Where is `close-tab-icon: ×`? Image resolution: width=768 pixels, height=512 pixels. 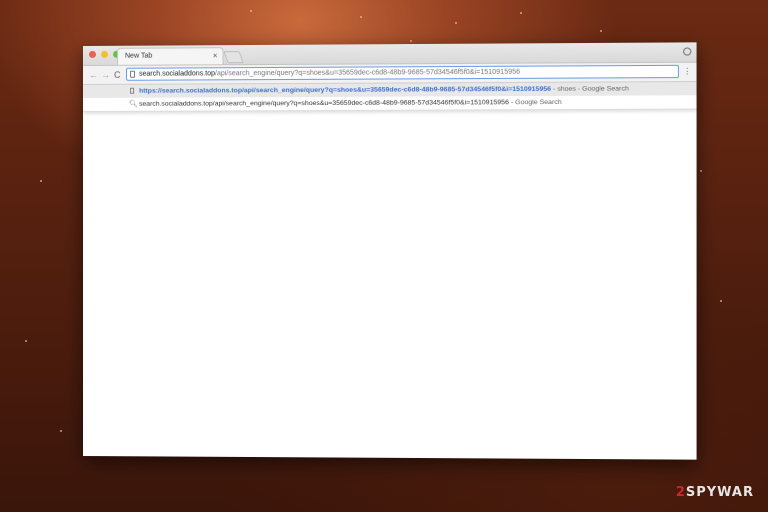
close-tab-icon: × is located at coordinates (215, 56).